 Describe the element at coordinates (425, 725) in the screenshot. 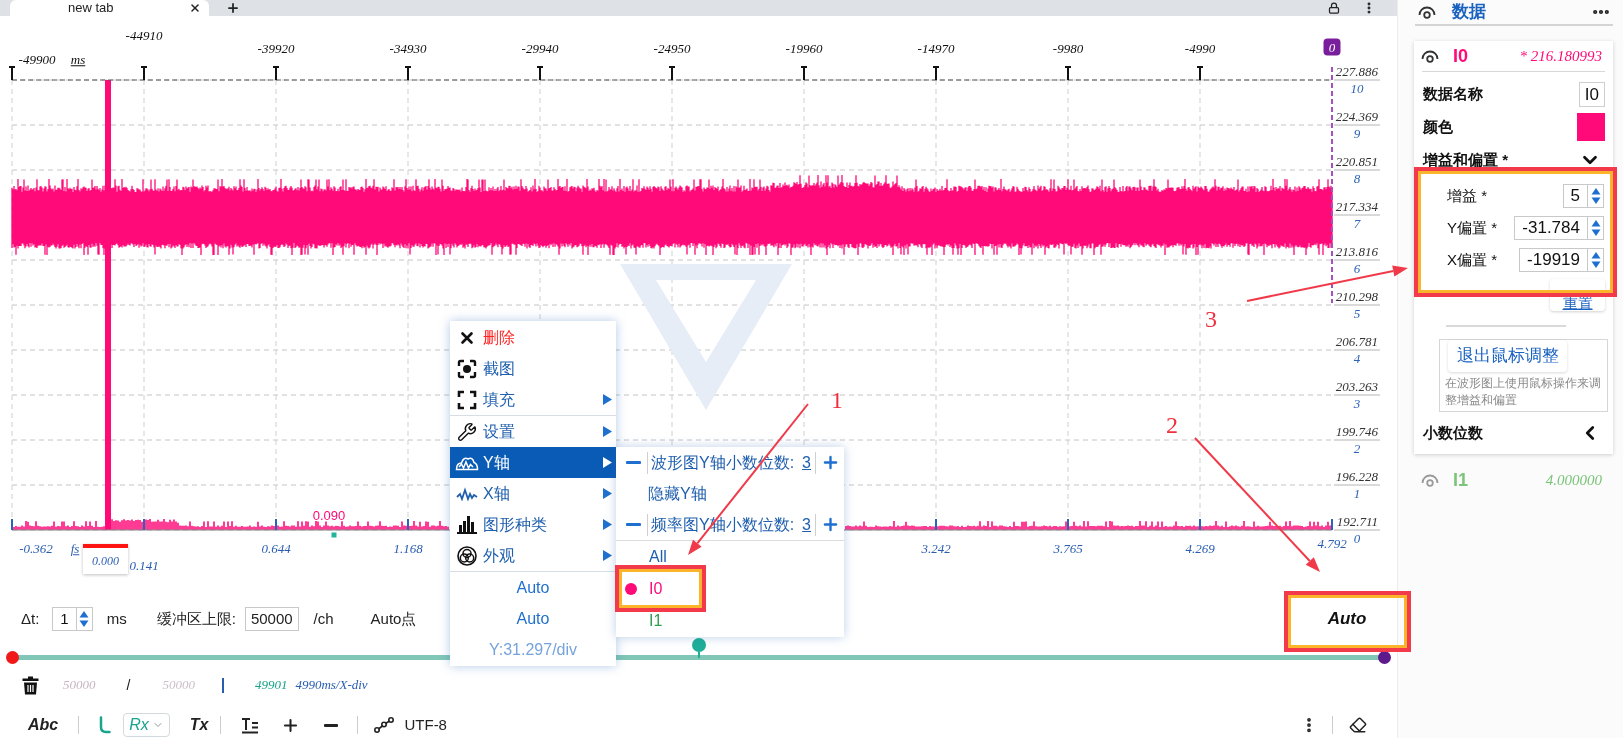

I see `encoding-button: UTF-8` at that location.